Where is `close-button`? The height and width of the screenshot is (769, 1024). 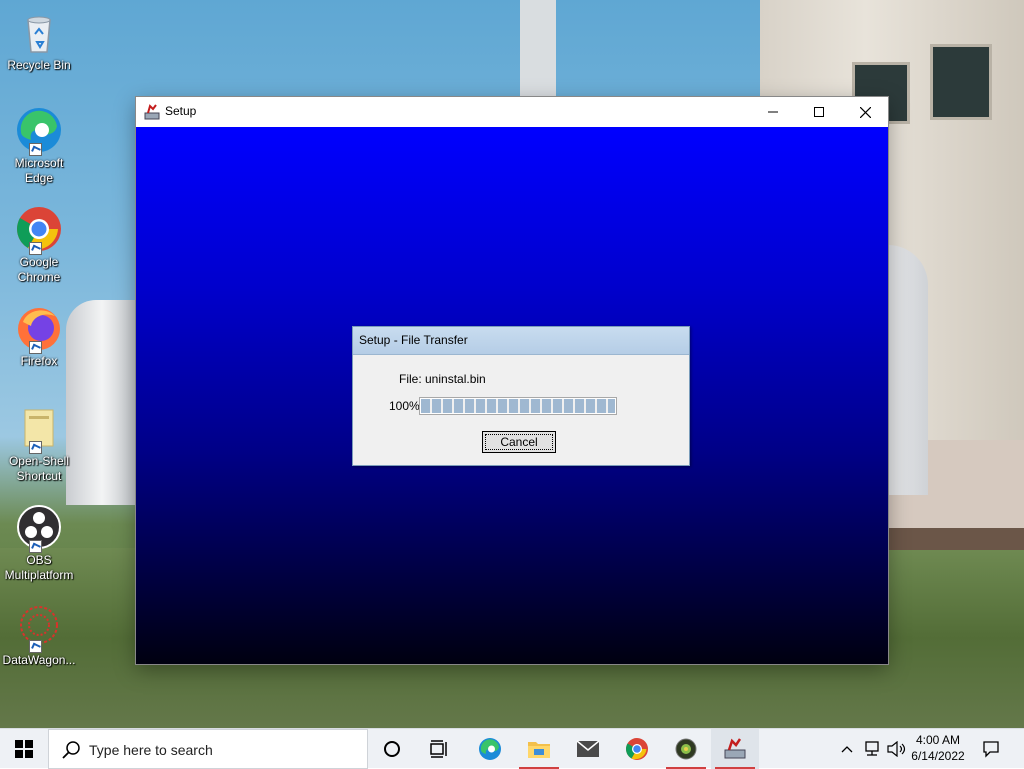
close-button is located at coordinates (865, 112).